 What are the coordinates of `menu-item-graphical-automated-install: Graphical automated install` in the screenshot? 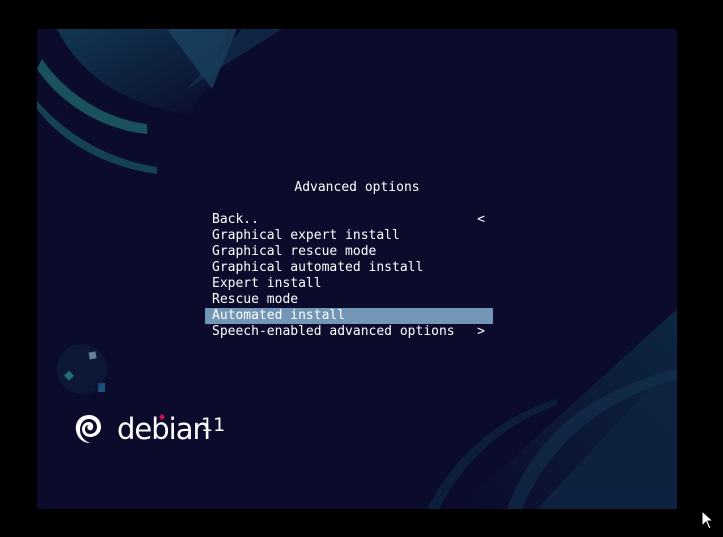 It's located at (349, 268).